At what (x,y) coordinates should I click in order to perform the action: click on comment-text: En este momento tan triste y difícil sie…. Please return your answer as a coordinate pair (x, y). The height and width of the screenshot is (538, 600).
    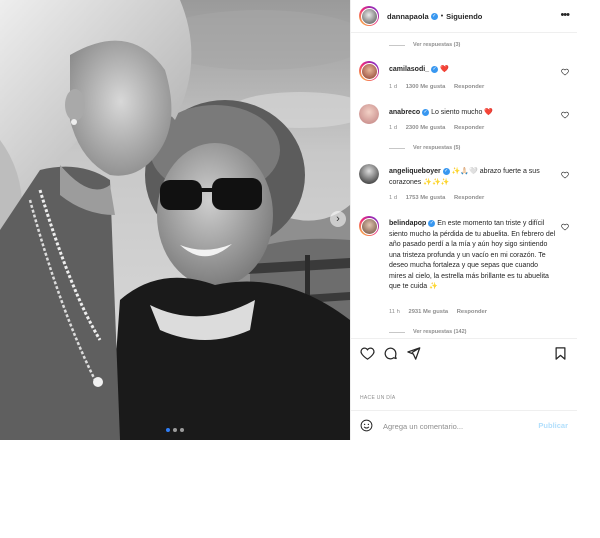
    Looking at the image, I should click on (472, 255).